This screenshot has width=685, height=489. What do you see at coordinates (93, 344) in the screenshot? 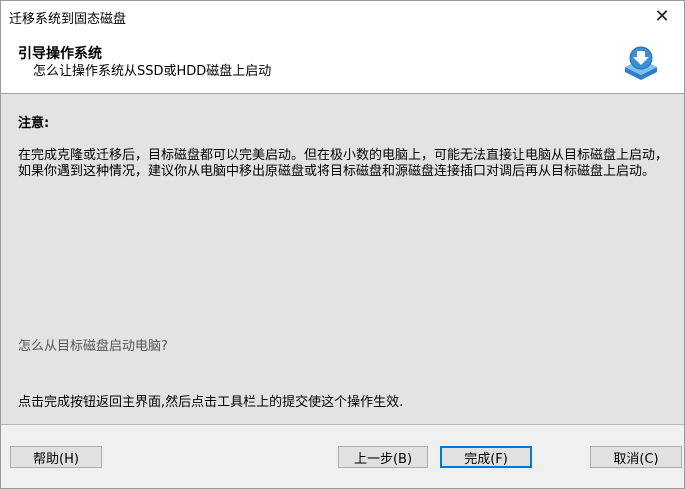
I see `boot-help-link: 怎么从目标磁盘启动电脑?` at bounding box center [93, 344].